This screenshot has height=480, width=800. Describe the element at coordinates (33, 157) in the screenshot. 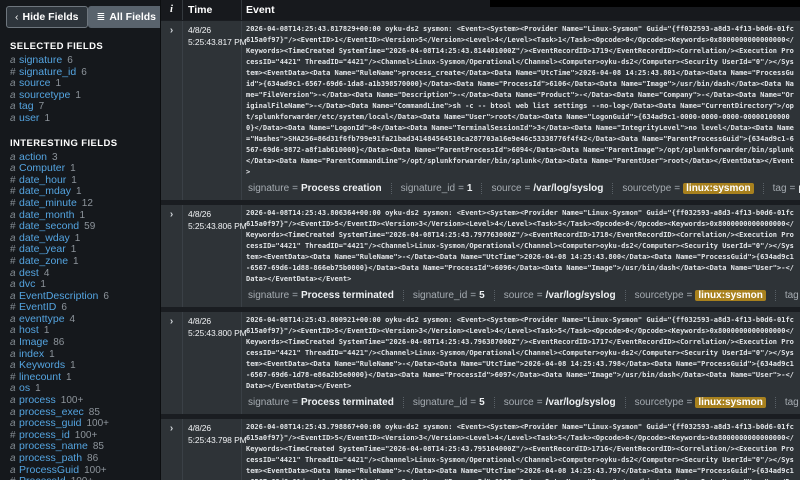

I see `field-link: action` at that location.